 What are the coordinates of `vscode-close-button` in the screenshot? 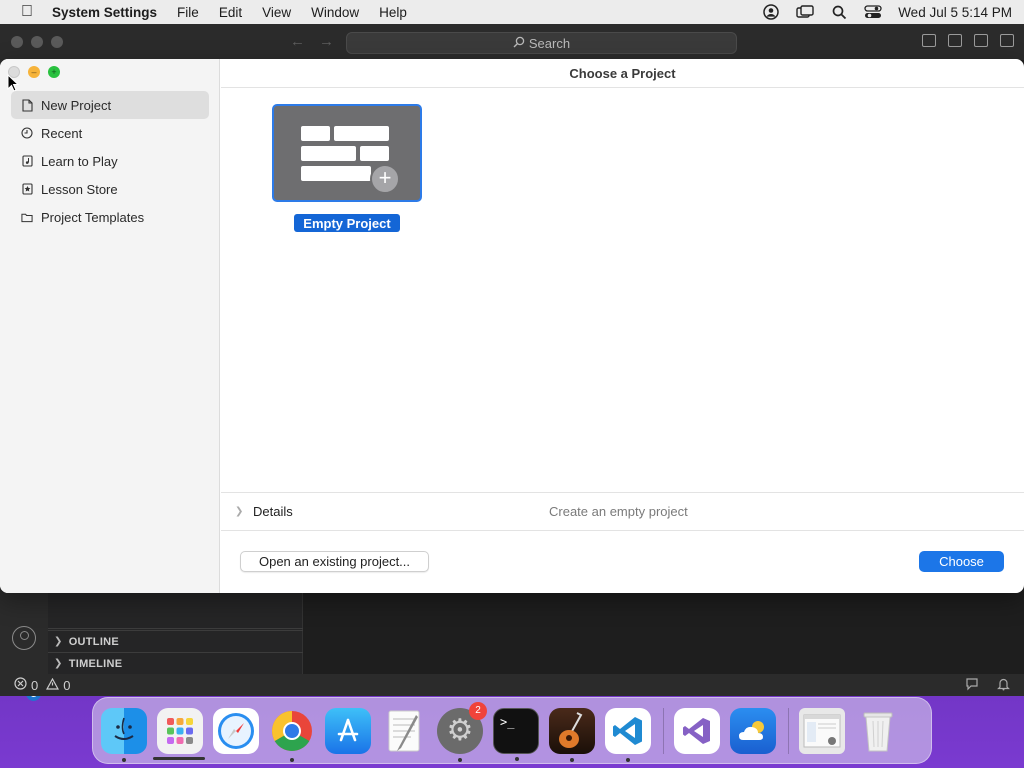 It's located at (17, 42).